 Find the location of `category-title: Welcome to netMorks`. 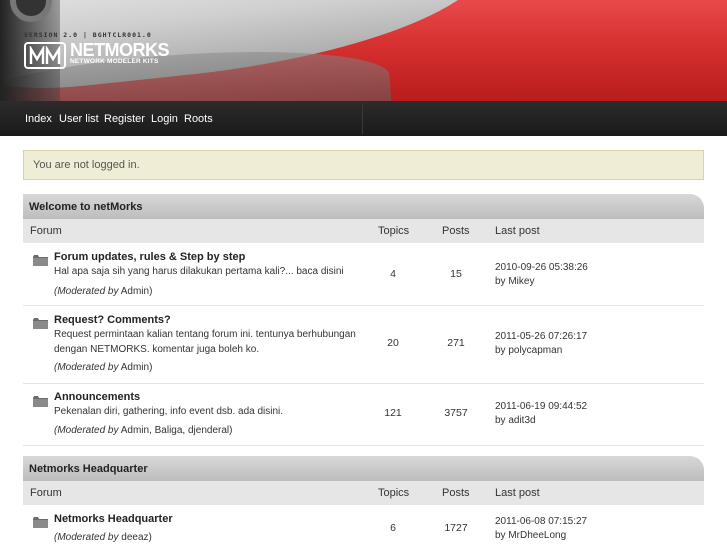

category-title: Welcome to netMorks is located at coordinates (86, 207).